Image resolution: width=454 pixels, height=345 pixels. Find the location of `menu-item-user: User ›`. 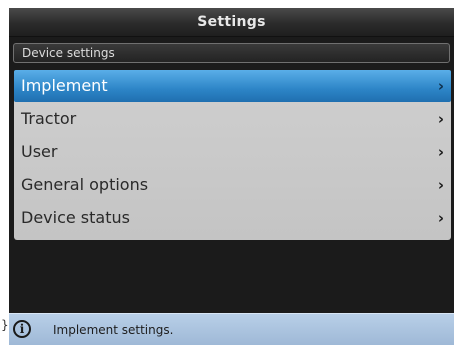

menu-item-user: User › is located at coordinates (232, 152).